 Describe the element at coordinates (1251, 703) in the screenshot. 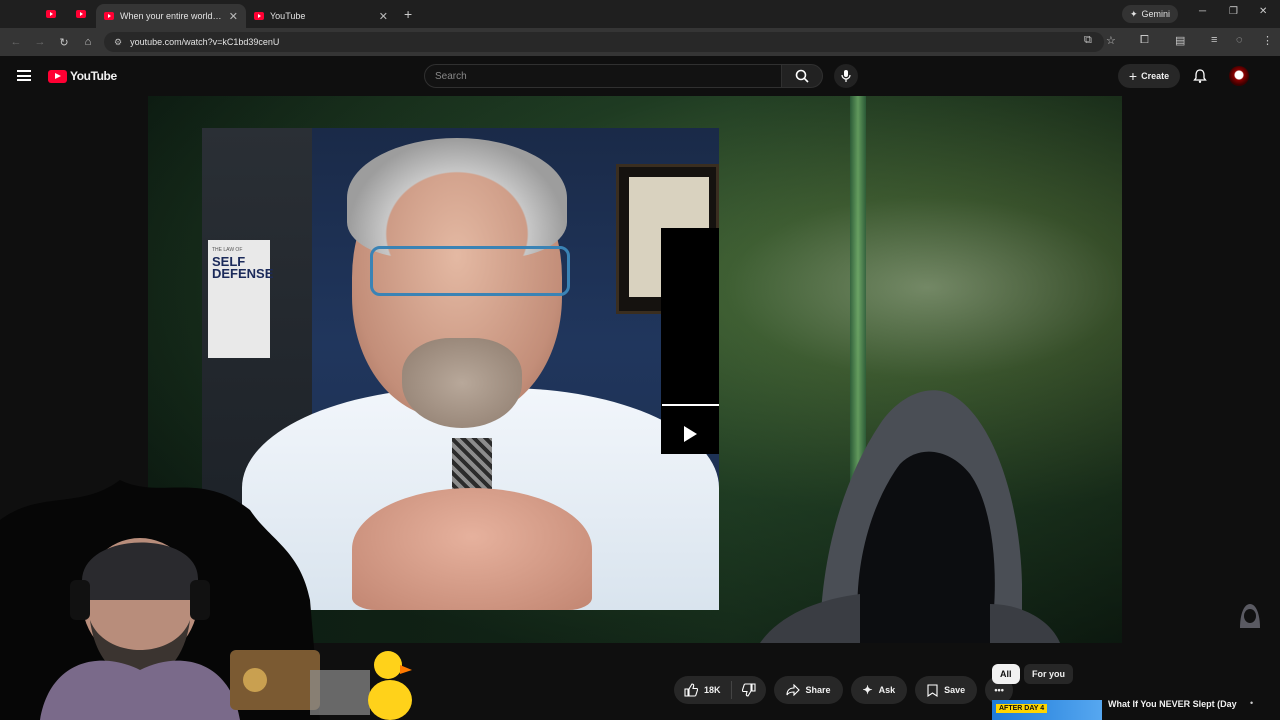

I see `recommendation-menu-icon: •` at that location.